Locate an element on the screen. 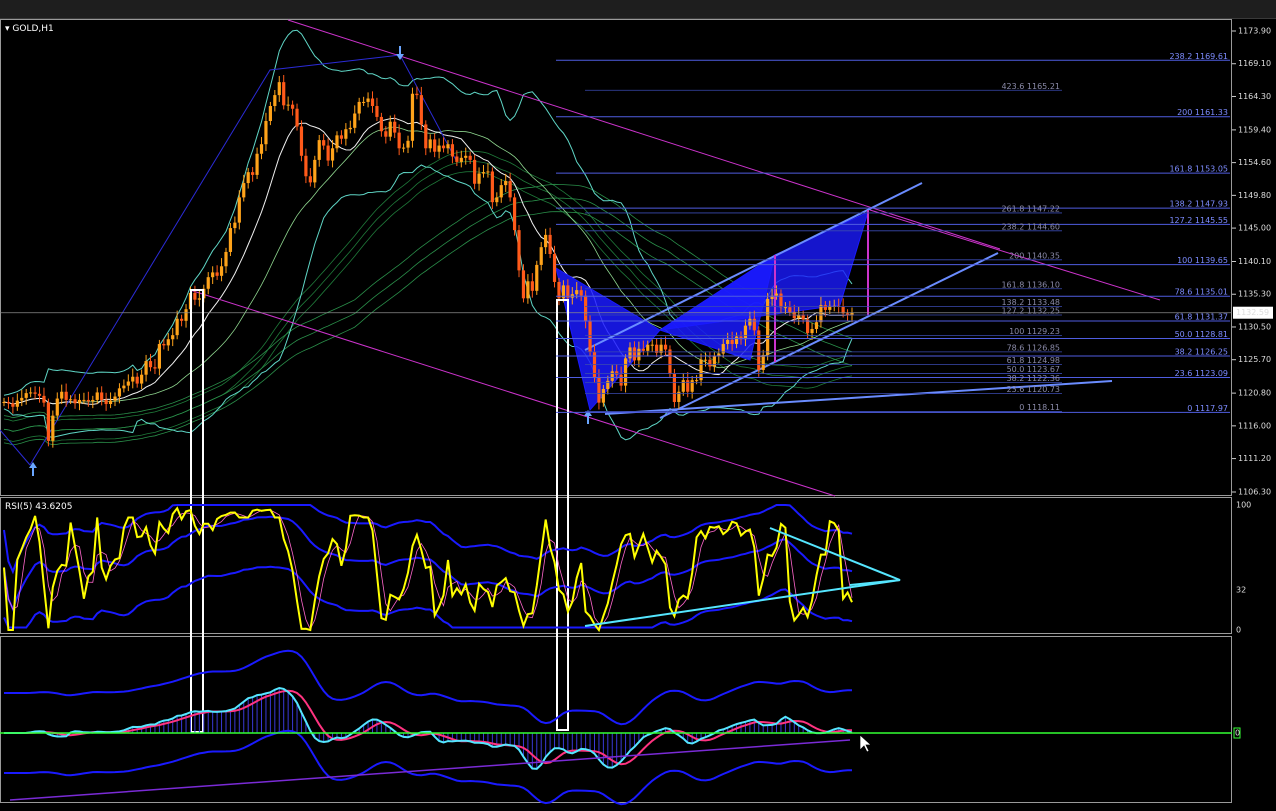 This screenshot has width=1276, height=811. fib-level-label: 38.2 1126.25 is located at coordinates (1201, 351).